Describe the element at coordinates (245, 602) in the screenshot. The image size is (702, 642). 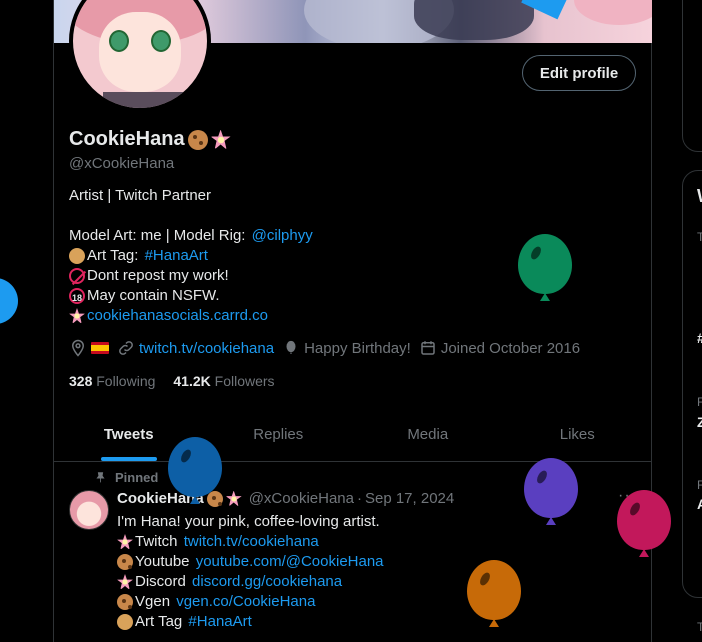
I see `tweet-link-url: vgen.co/CookieHana` at that location.